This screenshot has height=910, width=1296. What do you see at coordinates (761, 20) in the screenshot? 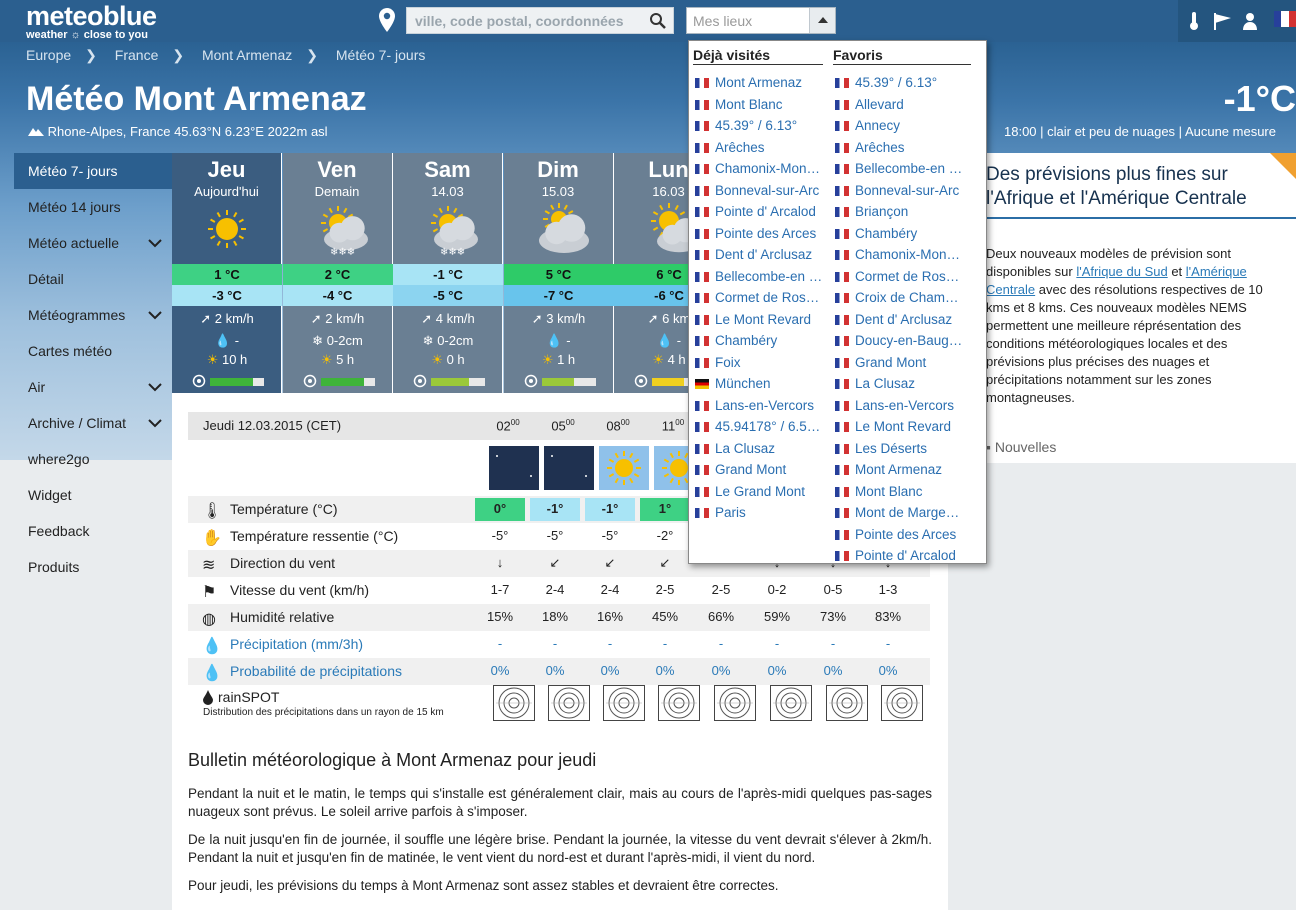
I see `my-places-select: Mes lieux` at bounding box center [761, 20].